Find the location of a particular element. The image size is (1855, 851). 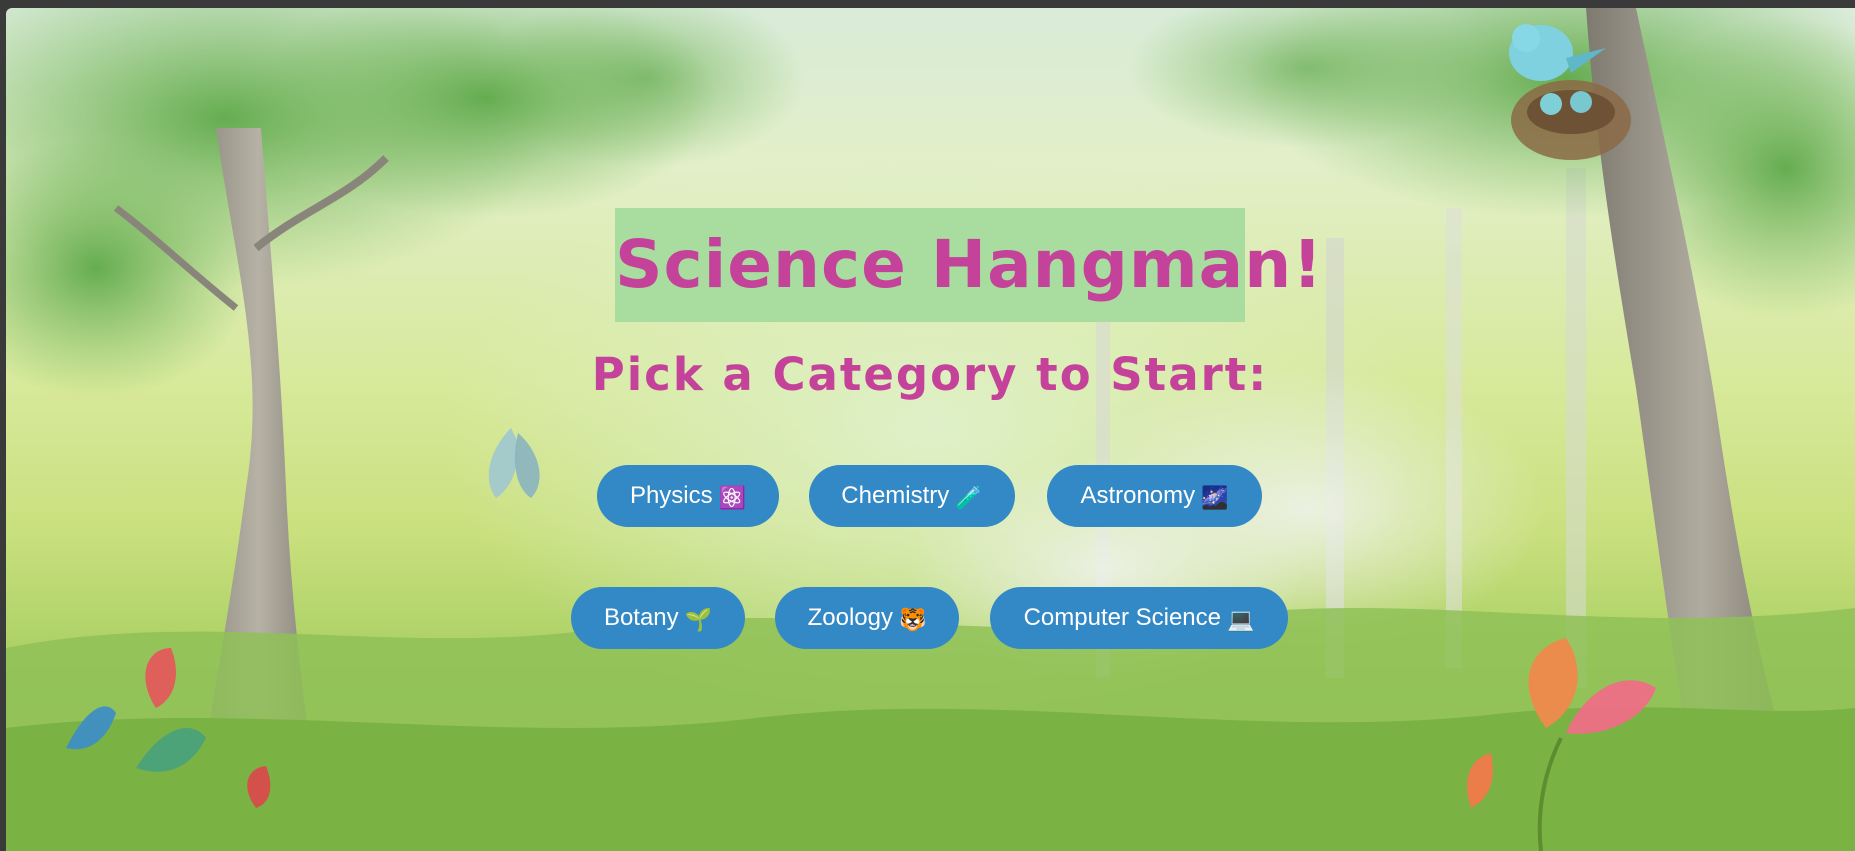

galaxy-icon: 🌌 is located at coordinates (1215, 498).